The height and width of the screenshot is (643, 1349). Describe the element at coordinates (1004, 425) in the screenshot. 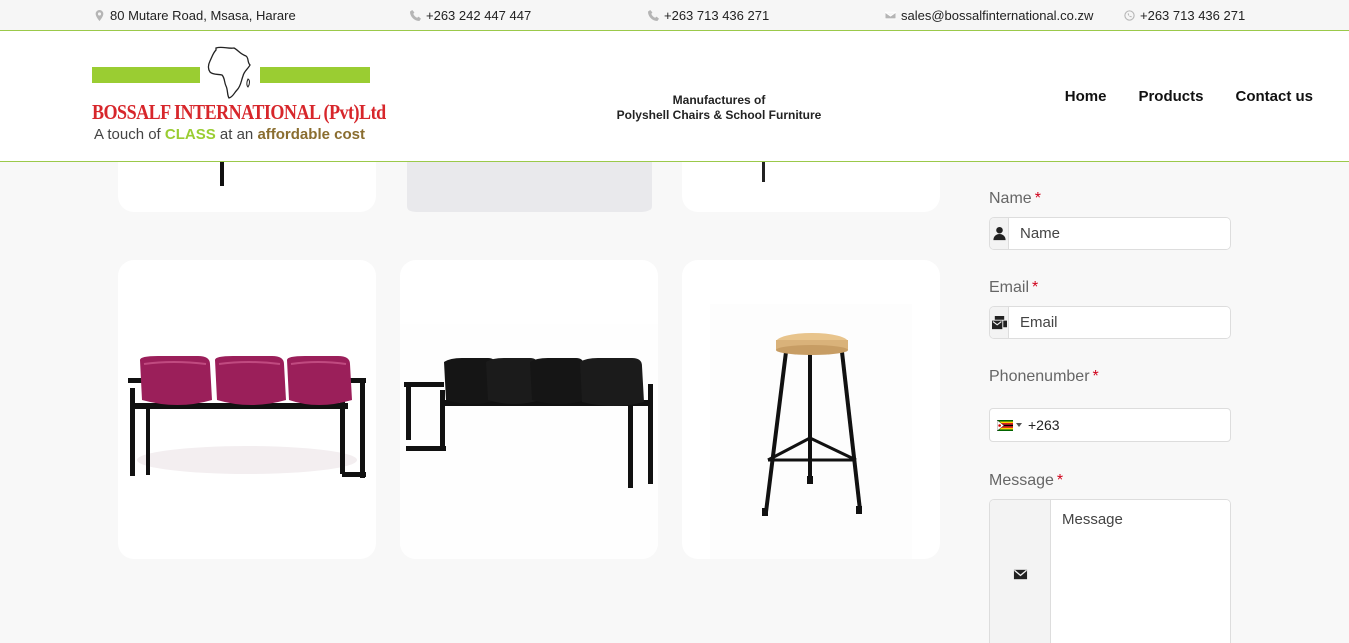

I see `zimbabwe-flag-icon` at that location.